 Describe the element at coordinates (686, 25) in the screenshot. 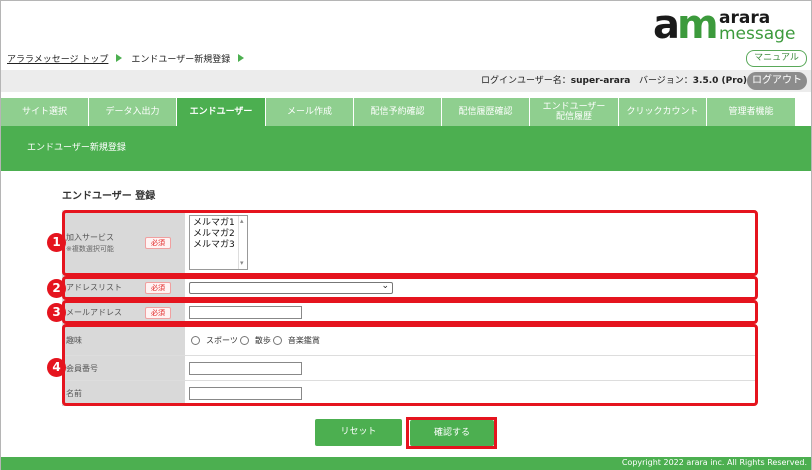

I see `logo-mark: am` at that location.